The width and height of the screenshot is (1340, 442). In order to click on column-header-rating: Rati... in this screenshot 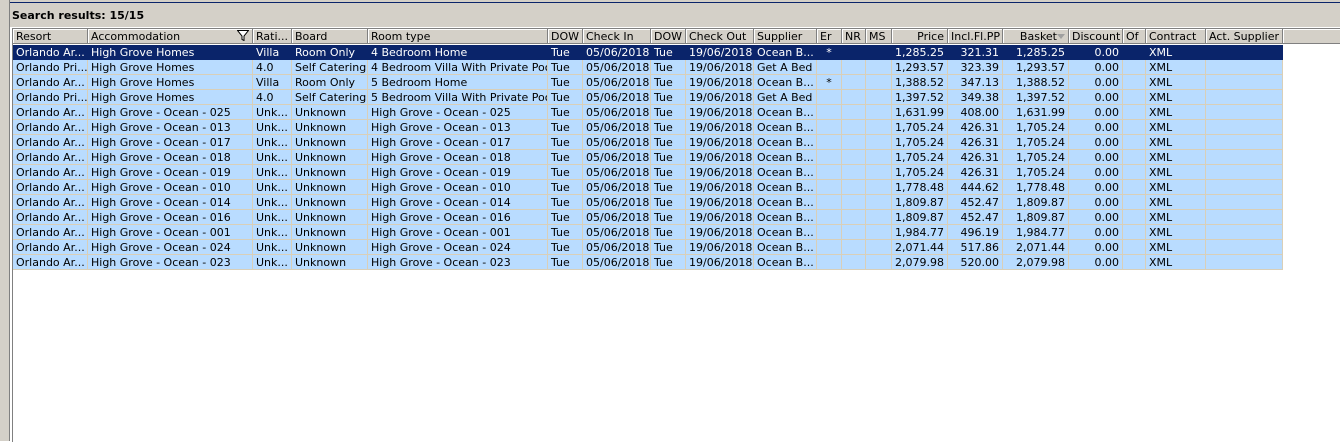, I will do `click(272, 36)`.